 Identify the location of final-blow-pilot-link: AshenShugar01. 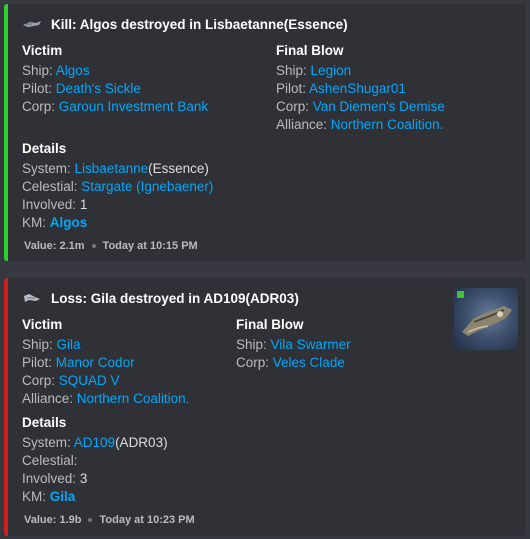
(357, 88).